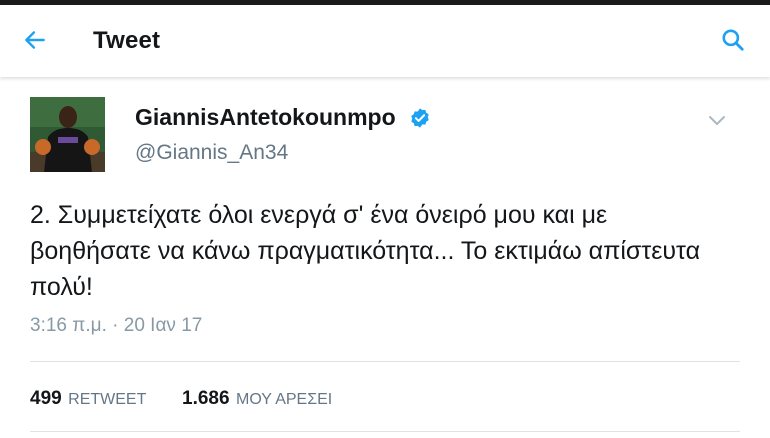 The image size is (770, 438). I want to click on chevron-down-icon, so click(717, 120).